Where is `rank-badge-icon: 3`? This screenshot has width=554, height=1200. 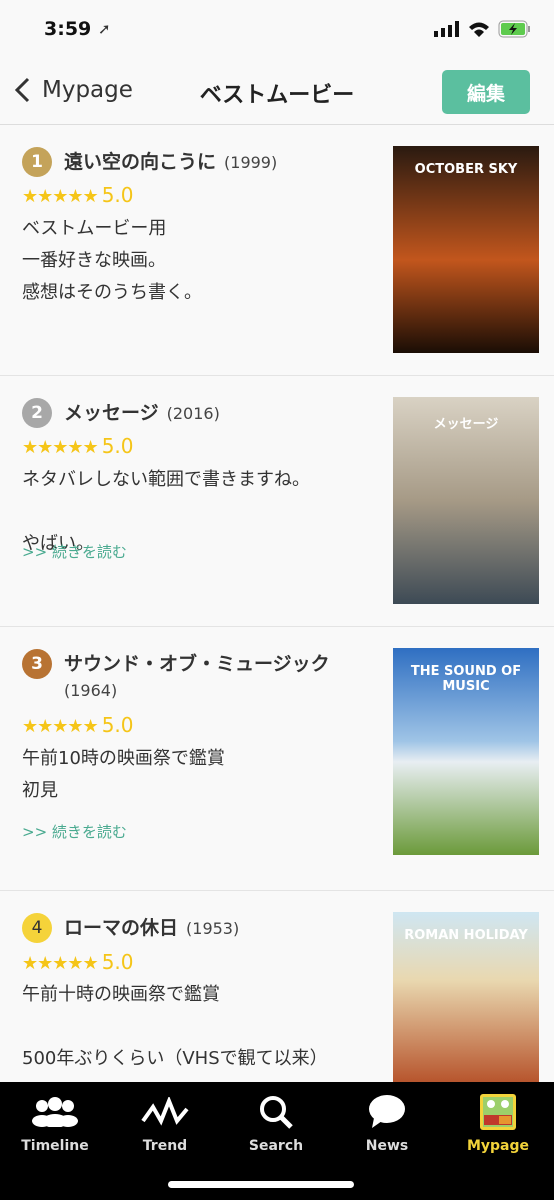
rank-badge-icon: 3 is located at coordinates (37, 664).